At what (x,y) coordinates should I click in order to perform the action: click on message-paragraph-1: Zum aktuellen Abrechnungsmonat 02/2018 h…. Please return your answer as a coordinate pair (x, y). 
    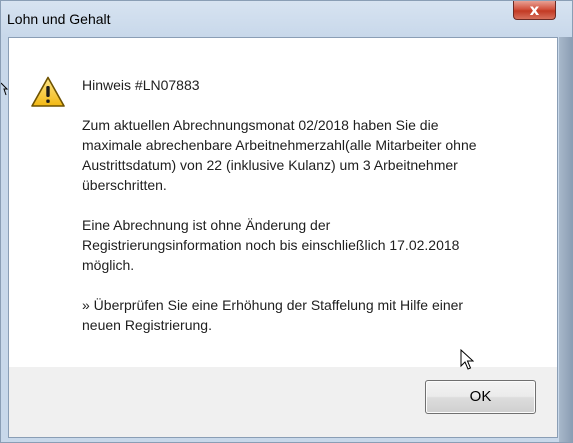
    Looking at the image, I should click on (279, 155).